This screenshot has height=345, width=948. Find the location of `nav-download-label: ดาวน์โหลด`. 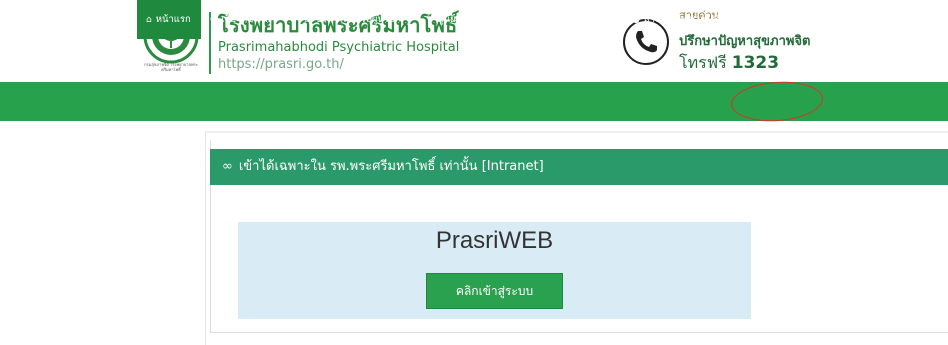

nav-download-label: ดาวน์โหลด is located at coordinates (594, 19).